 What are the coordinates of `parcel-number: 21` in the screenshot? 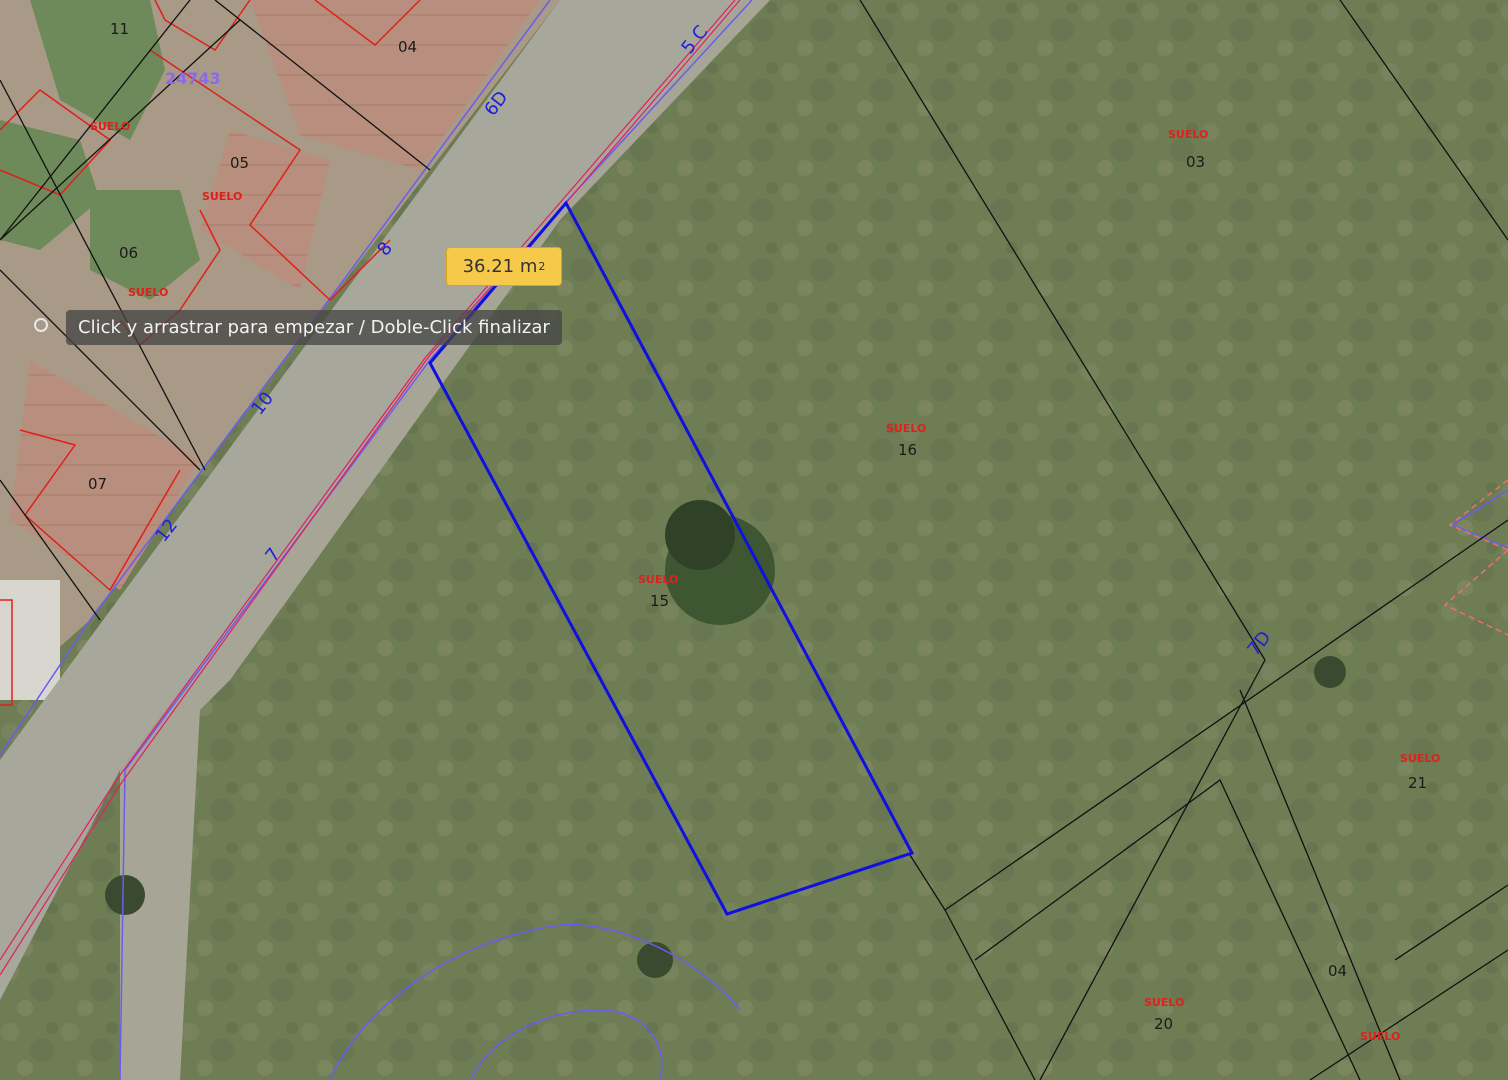 It's located at (1417, 783).